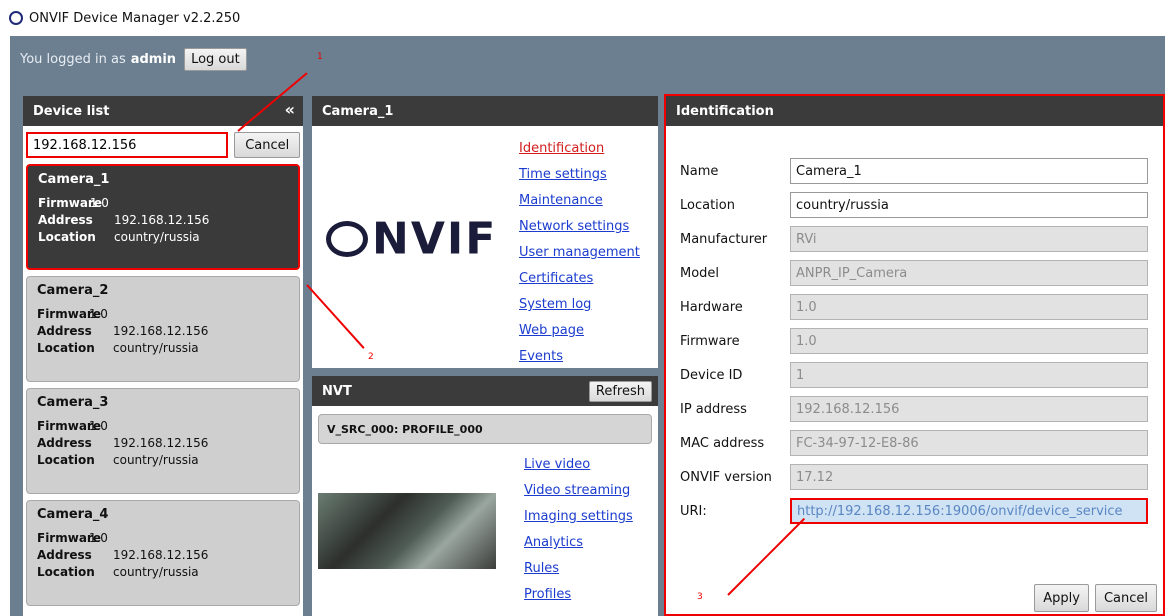 The image size is (1165, 616). Describe the element at coordinates (71, 111) in the screenshot. I see `device-list-title: Device list` at that location.